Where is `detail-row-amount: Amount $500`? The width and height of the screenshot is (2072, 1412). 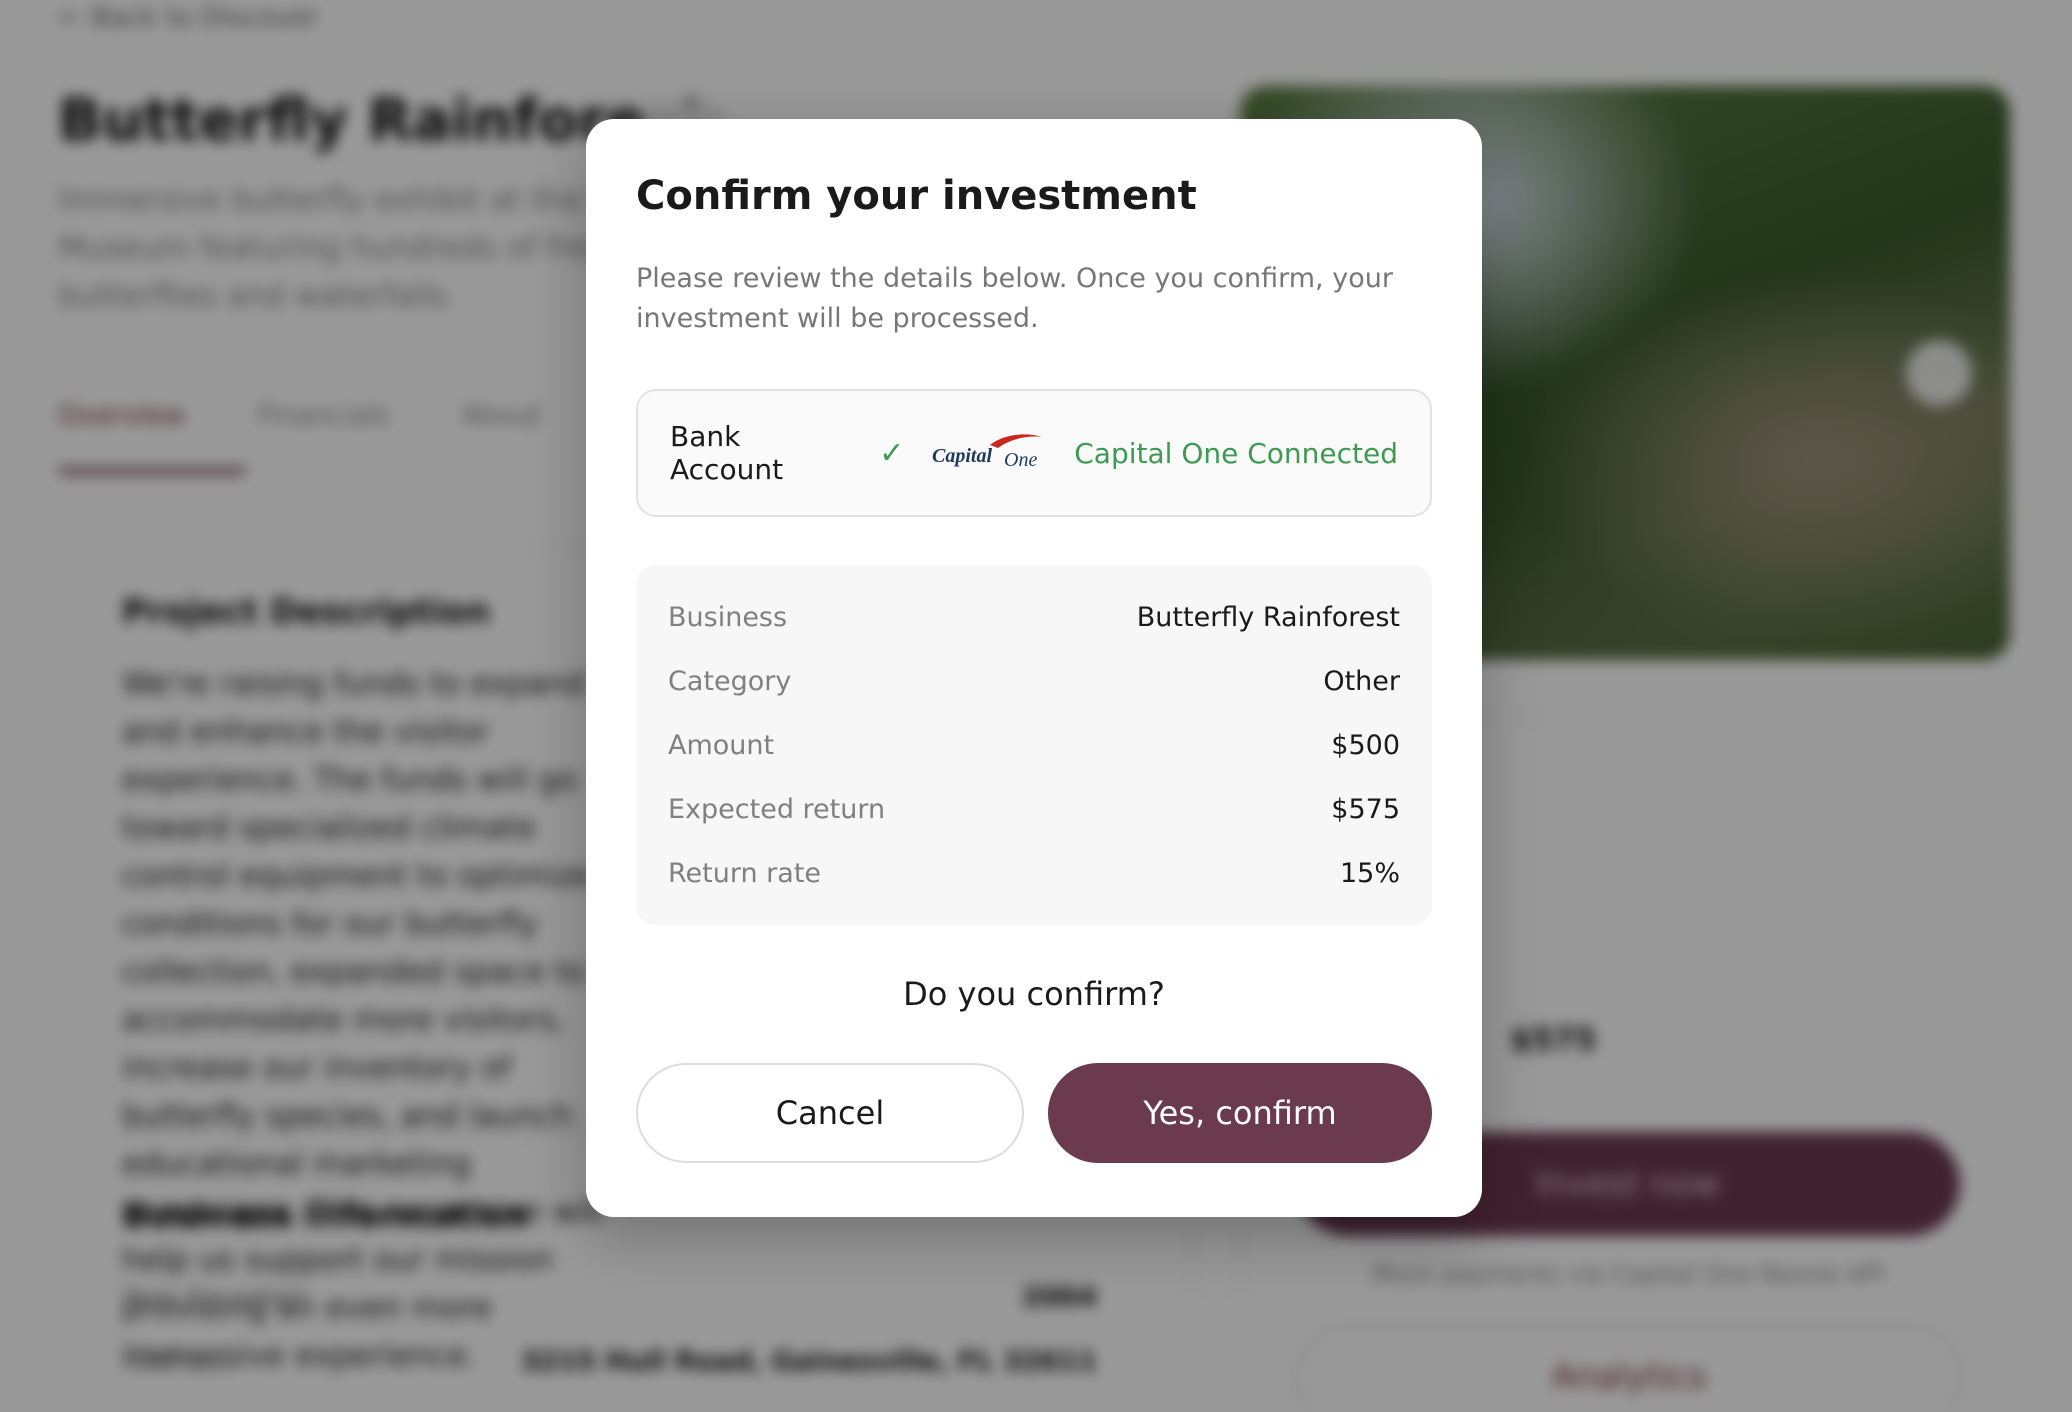 detail-row-amount: Amount $500 is located at coordinates (1034, 745).